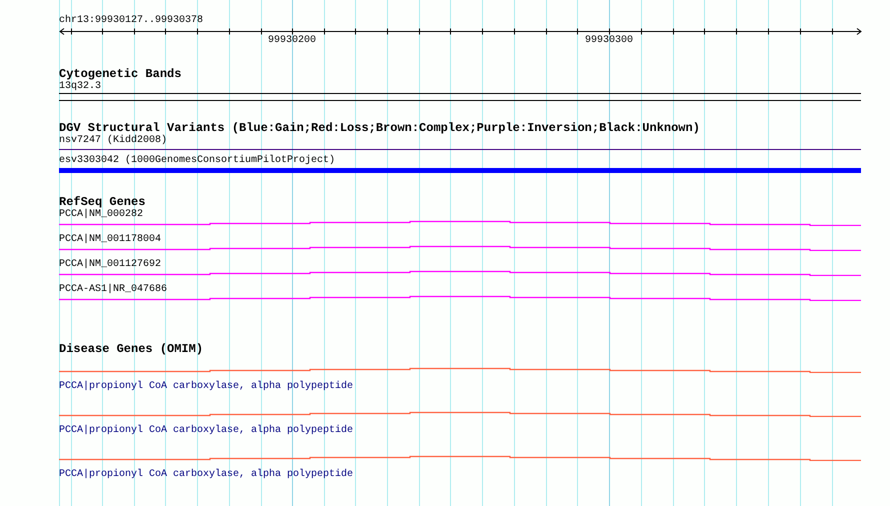 This screenshot has height=506, width=890. I want to click on ruler-tick-label: 99930200, so click(292, 41).